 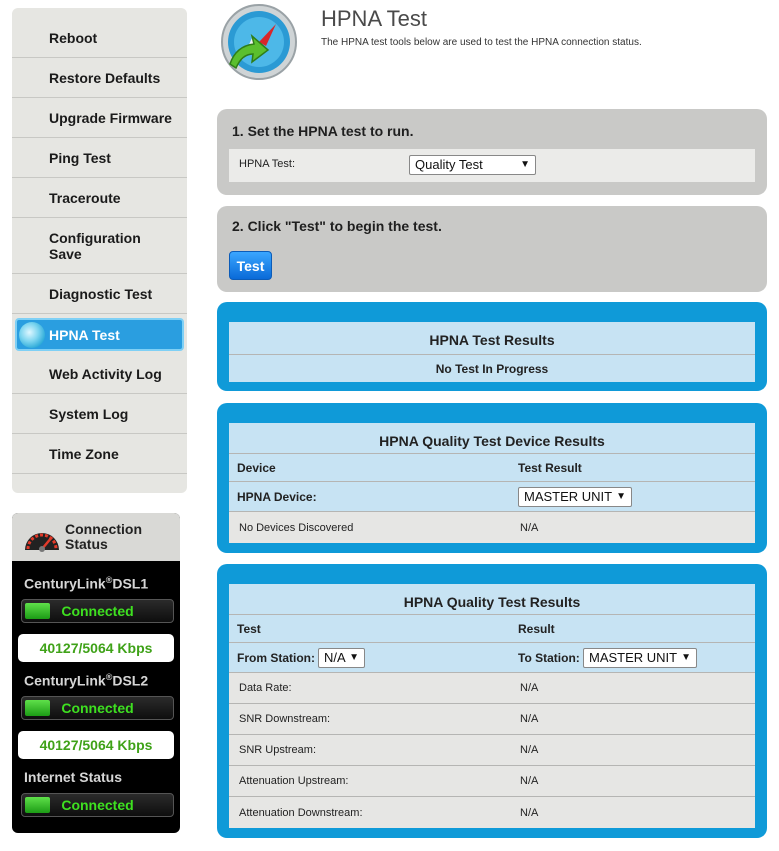 I want to click on sidebar-item-label: Diagnostic Test, so click(x=101, y=293).